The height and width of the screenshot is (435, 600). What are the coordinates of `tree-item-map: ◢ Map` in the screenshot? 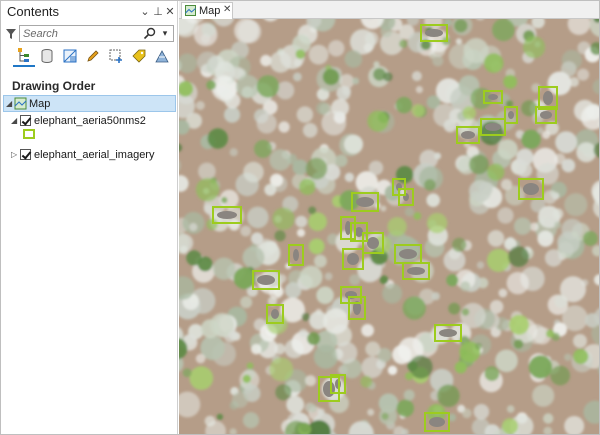 It's located at (89, 103).